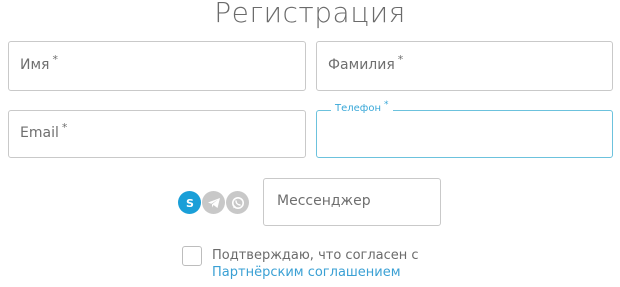  Describe the element at coordinates (464, 66) in the screenshot. I see `last-name-field: Фамилия *` at that location.